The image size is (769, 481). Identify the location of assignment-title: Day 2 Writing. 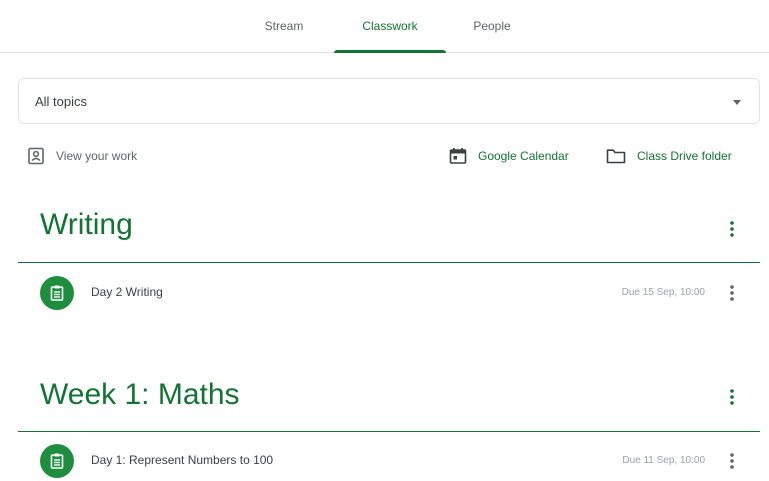
(127, 292).